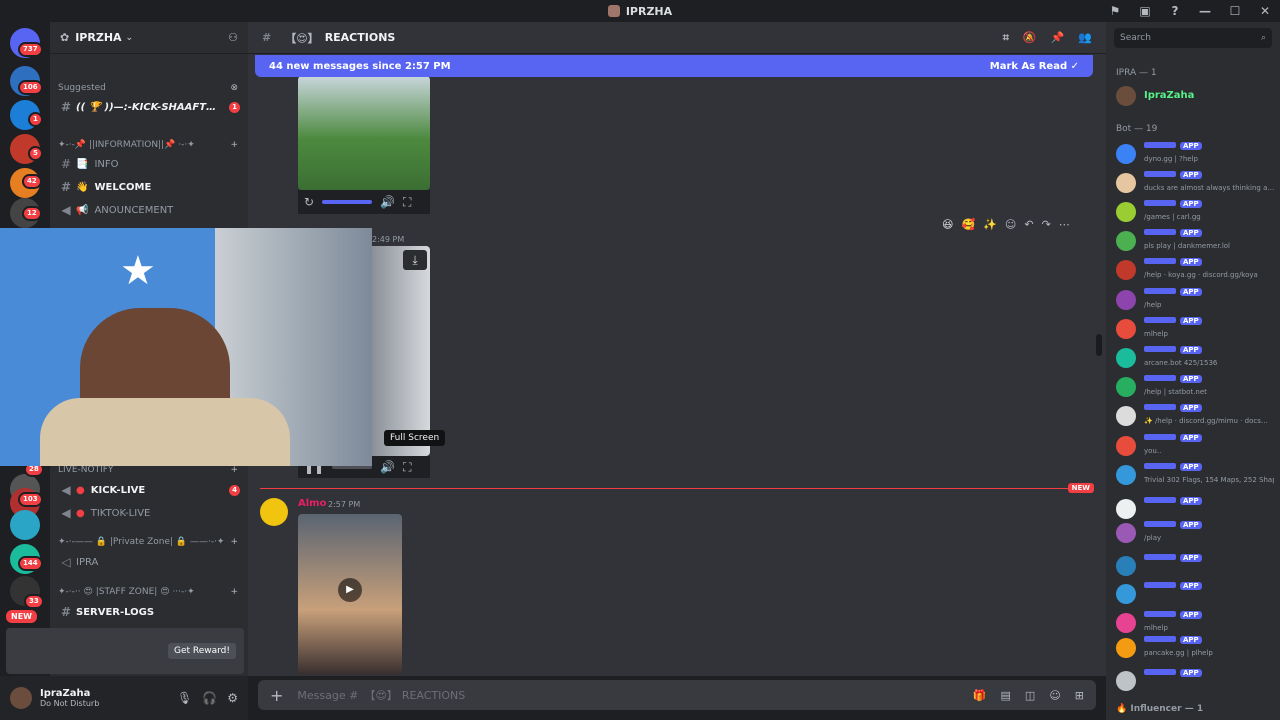 The width and height of the screenshot is (1280, 720). I want to click on download-icon: ⤓, so click(415, 260).